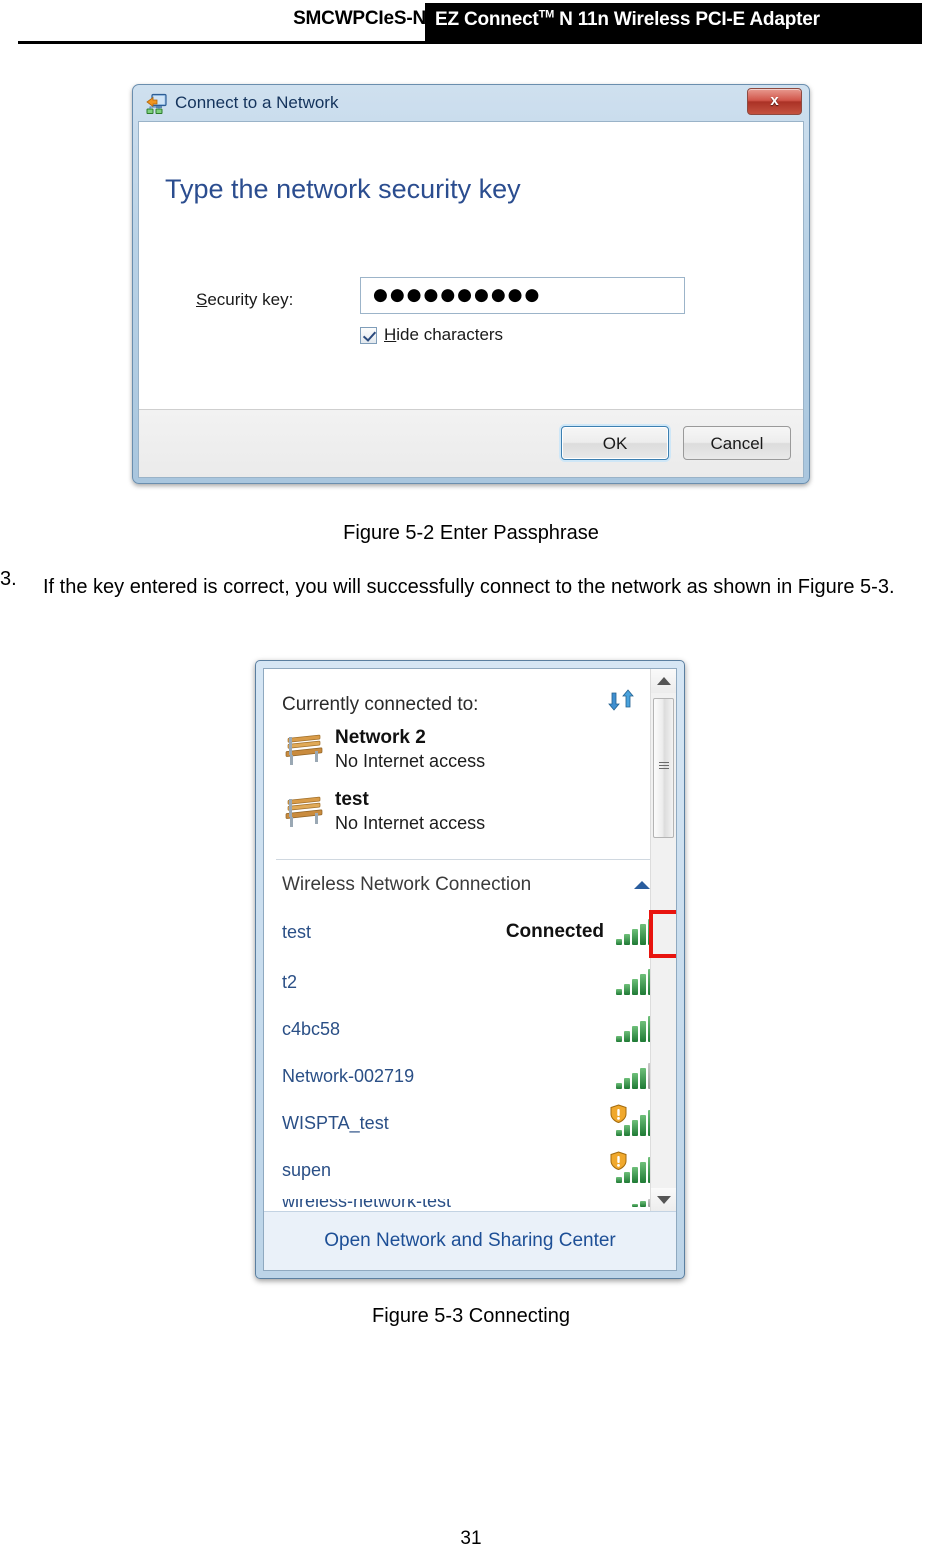 The height and width of the screenshot is (1560, 942). I want to click on network-list-item: t2, so click(466, 982).